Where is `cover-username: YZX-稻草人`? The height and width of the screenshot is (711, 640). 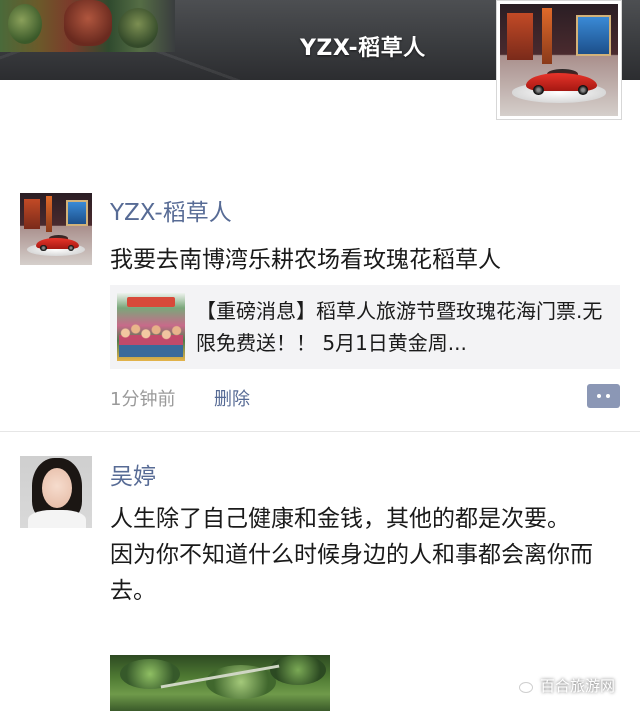 cover-username: YZX-稻草人 is located at coordinates (363, 46).